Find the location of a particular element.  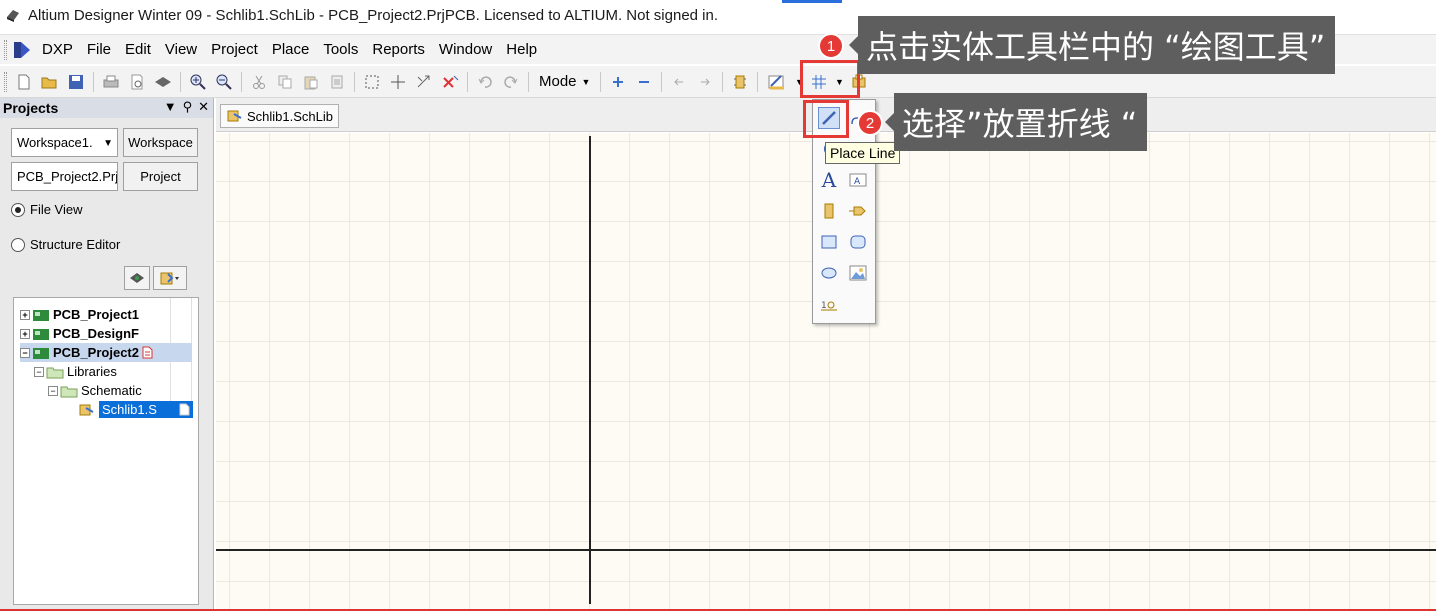

drawing-tools-icon is located at coordinates (777, 82).